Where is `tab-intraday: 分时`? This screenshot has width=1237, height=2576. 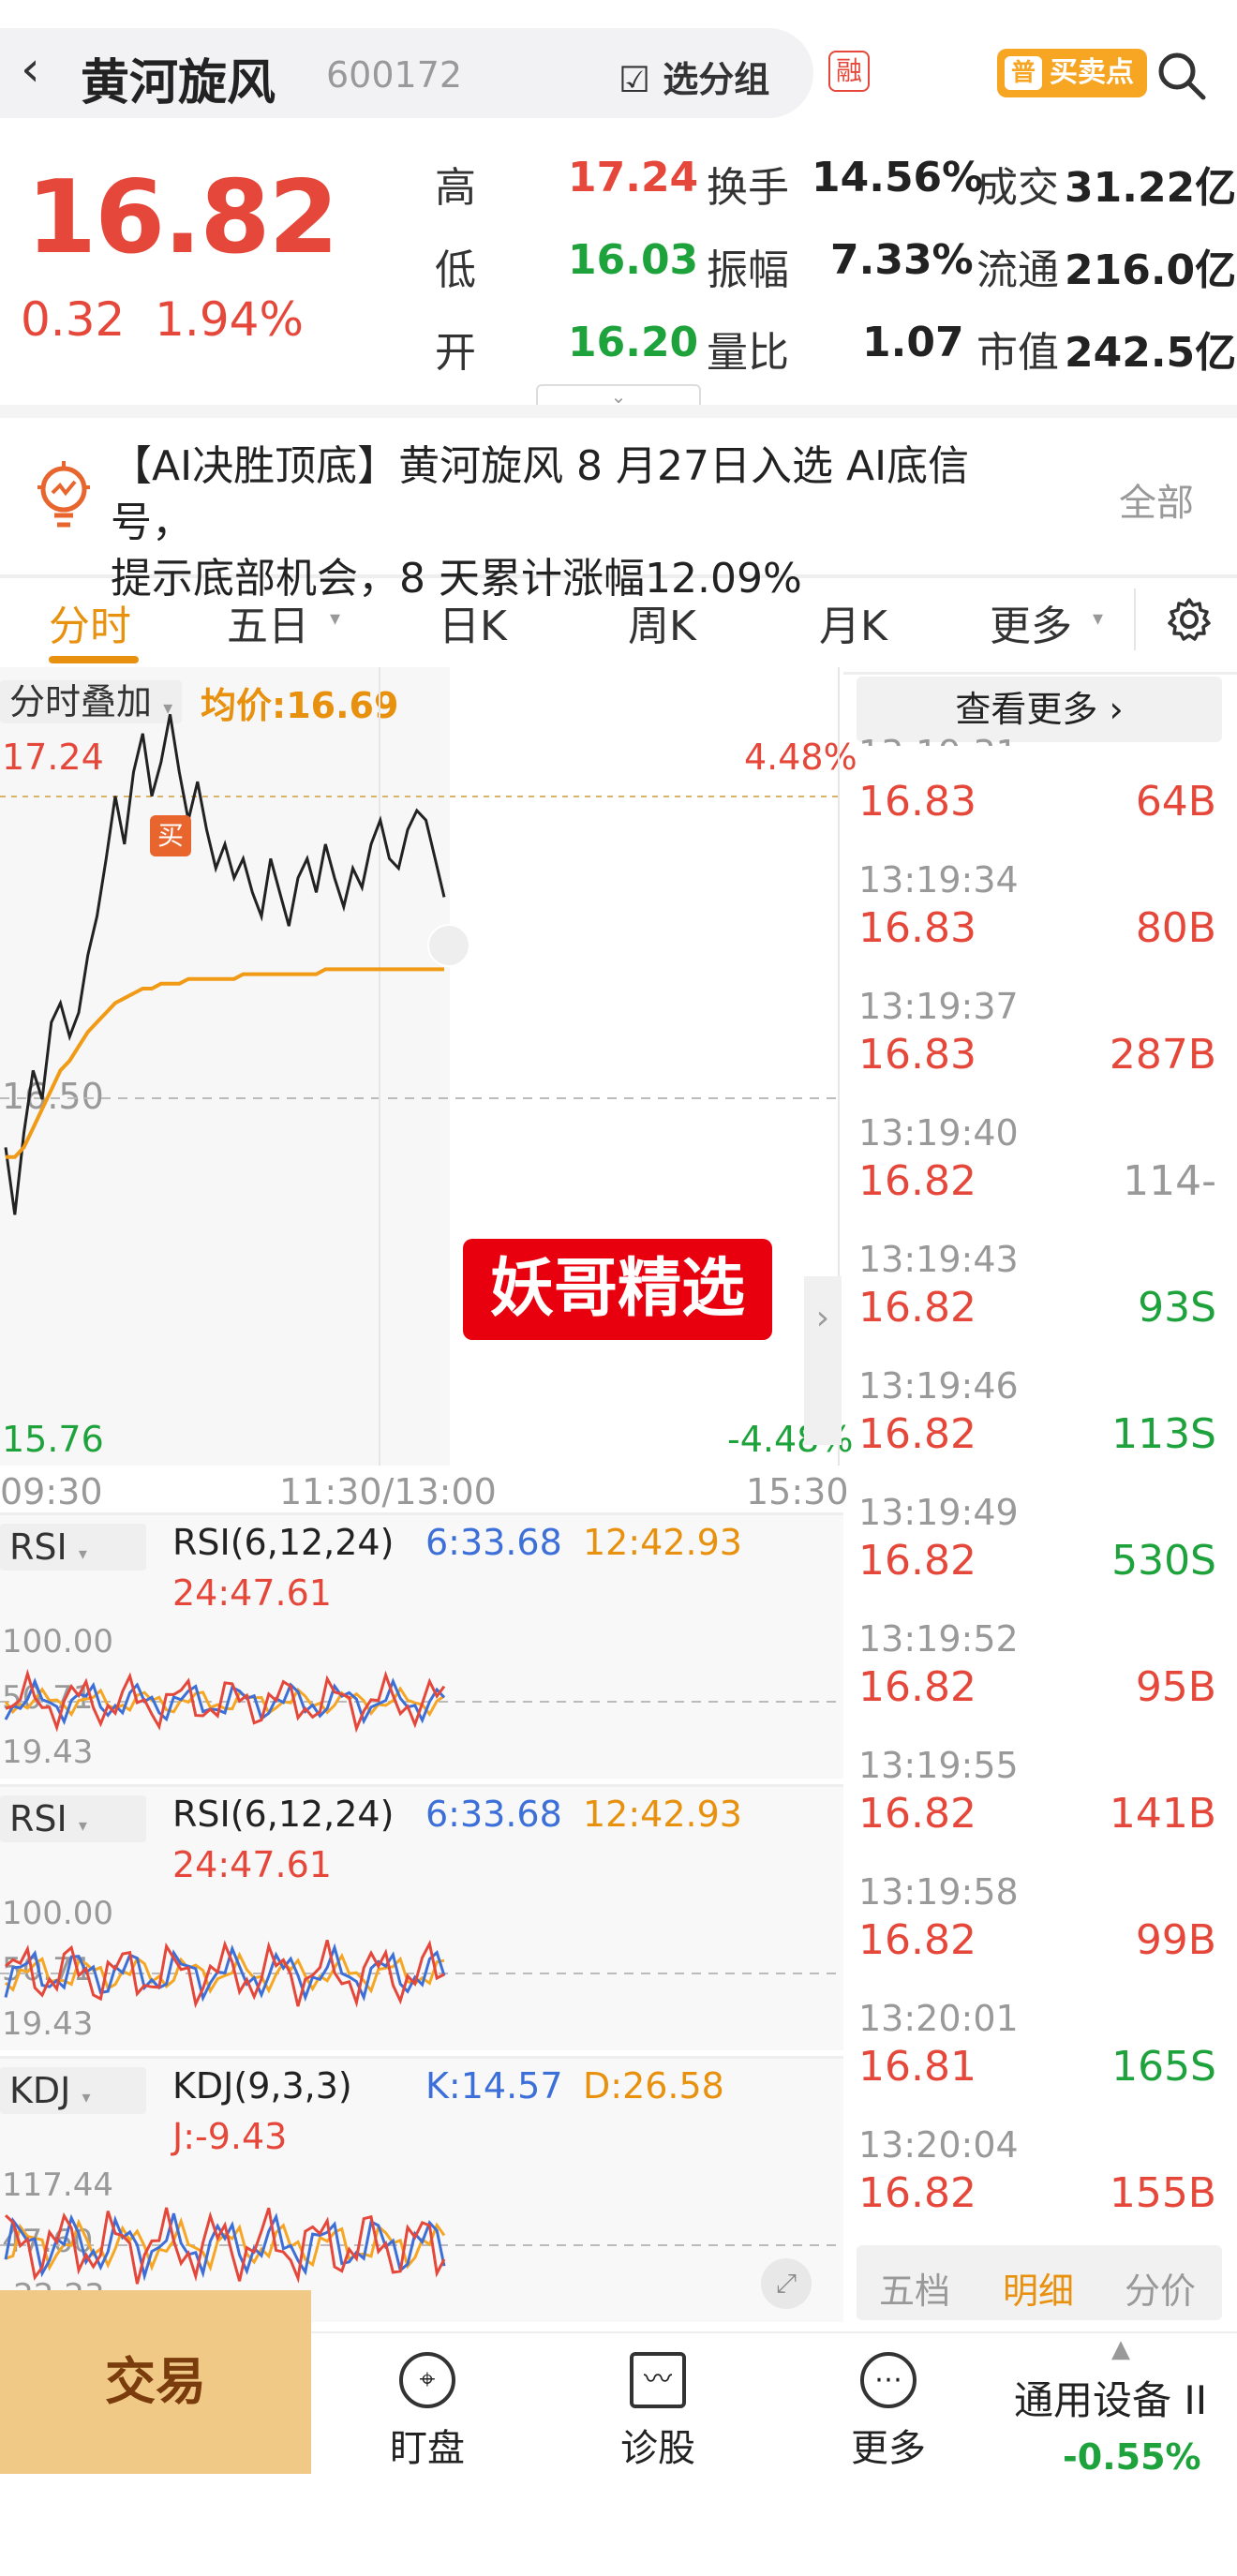
tab-intraday: 分时 is located at coordinates (90, 622).